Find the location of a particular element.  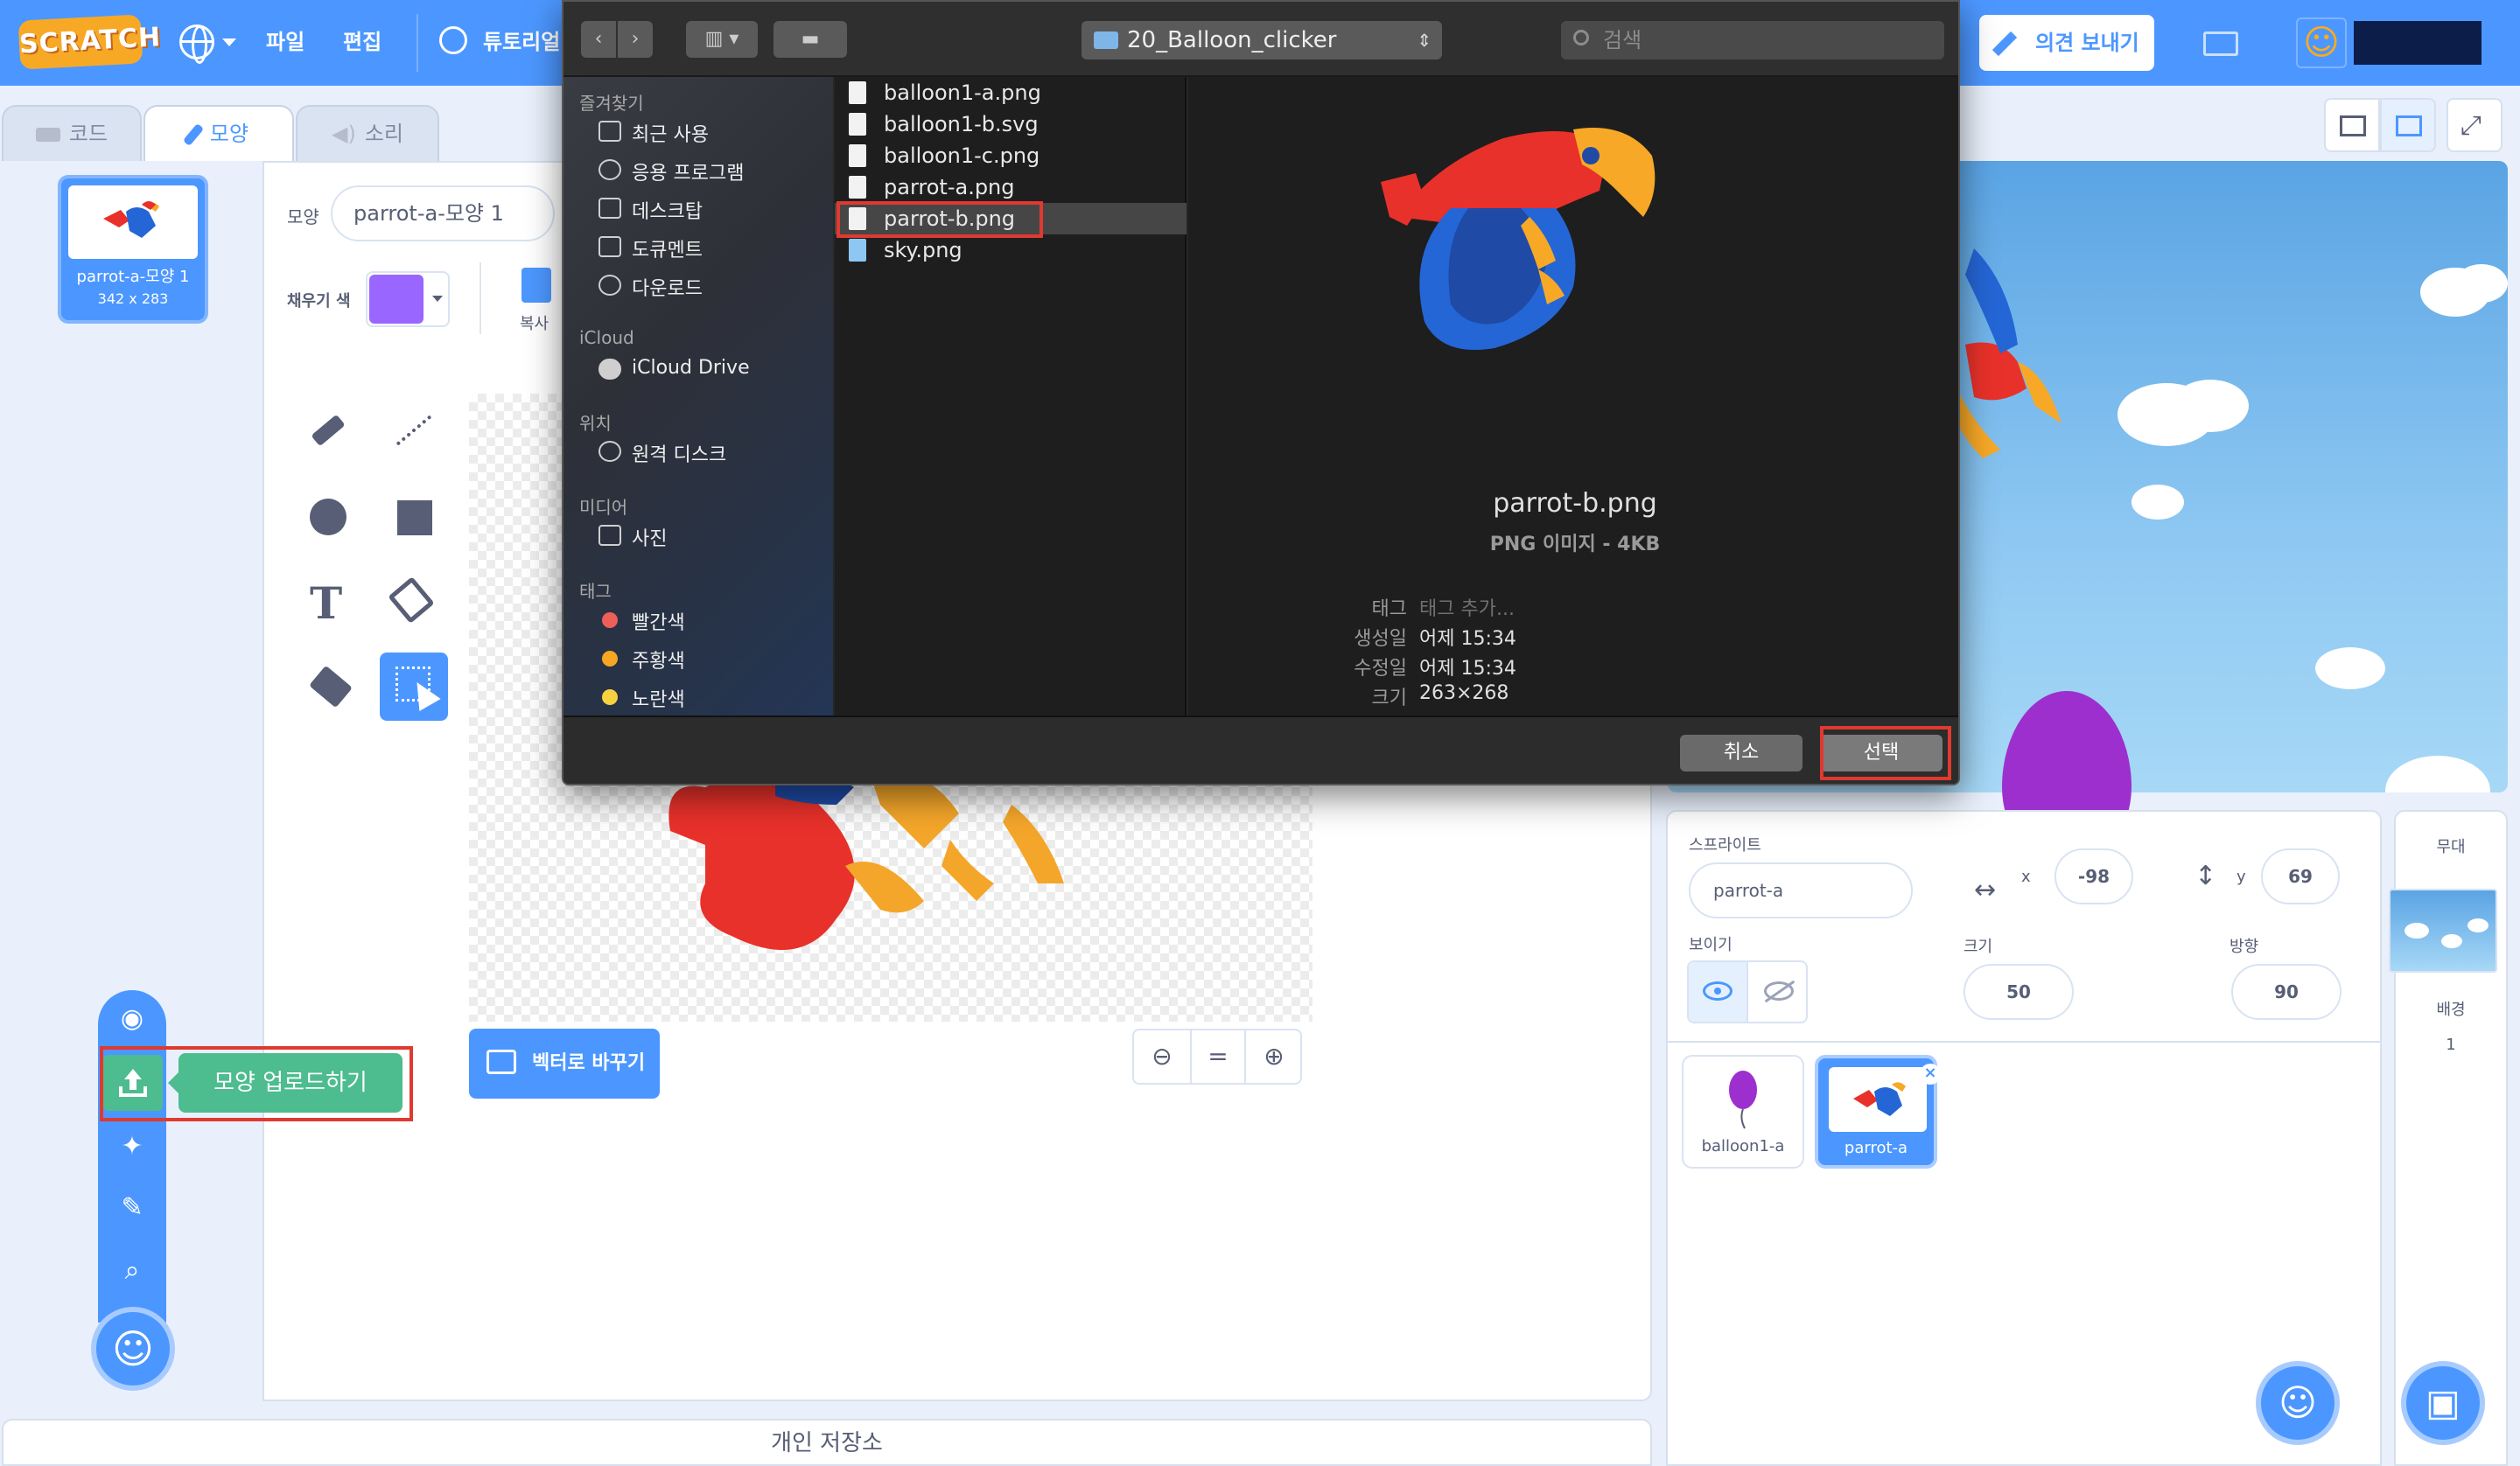

camera-button: ◉ is located at coordinates (132, 1019).